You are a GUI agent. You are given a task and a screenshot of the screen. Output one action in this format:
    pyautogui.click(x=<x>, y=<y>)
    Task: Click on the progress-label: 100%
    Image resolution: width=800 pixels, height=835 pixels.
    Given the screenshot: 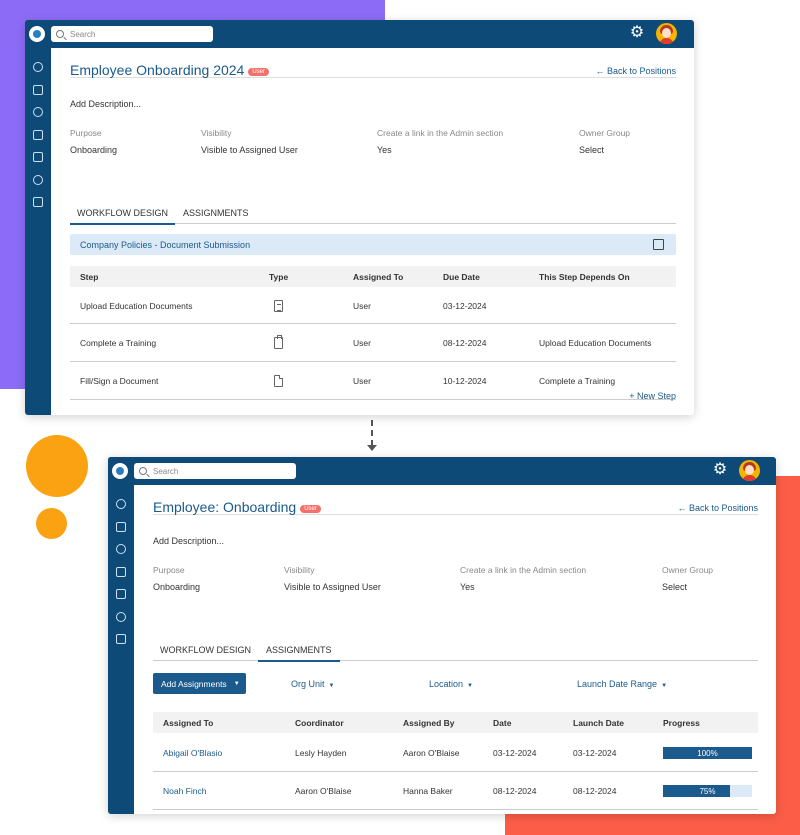 What is the action you would take?
    pyautogui.click(x=707, y=753)
    